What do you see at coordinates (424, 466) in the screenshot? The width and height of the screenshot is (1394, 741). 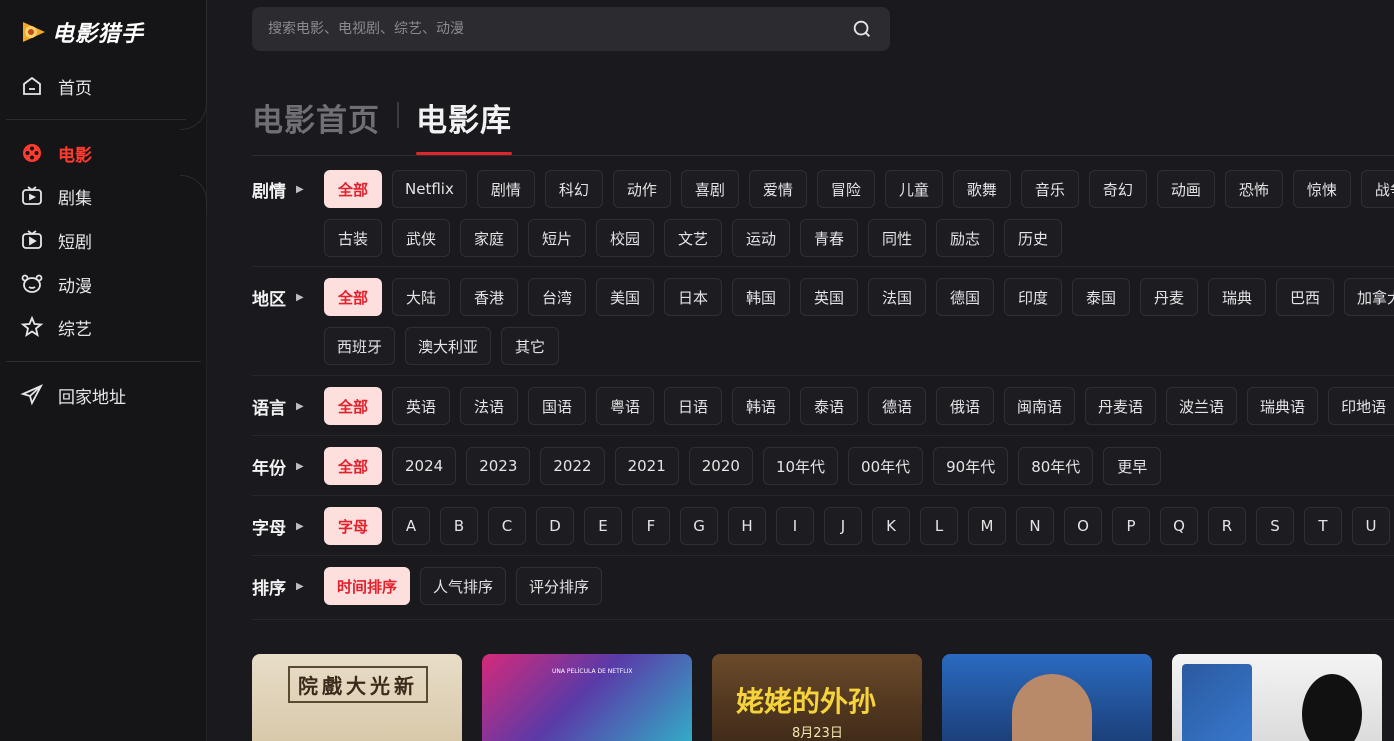 I see `filter-chip: 2024` at bounding box center [424, 466].